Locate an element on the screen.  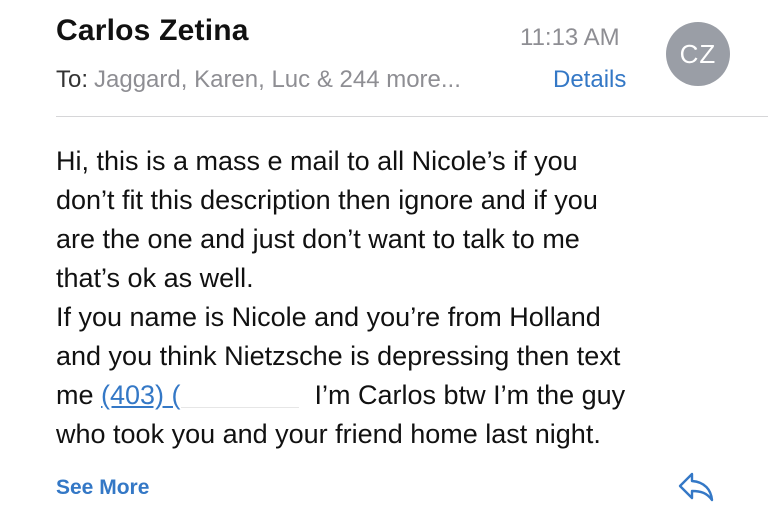
message-text: me is located at coordinates (79, 395).